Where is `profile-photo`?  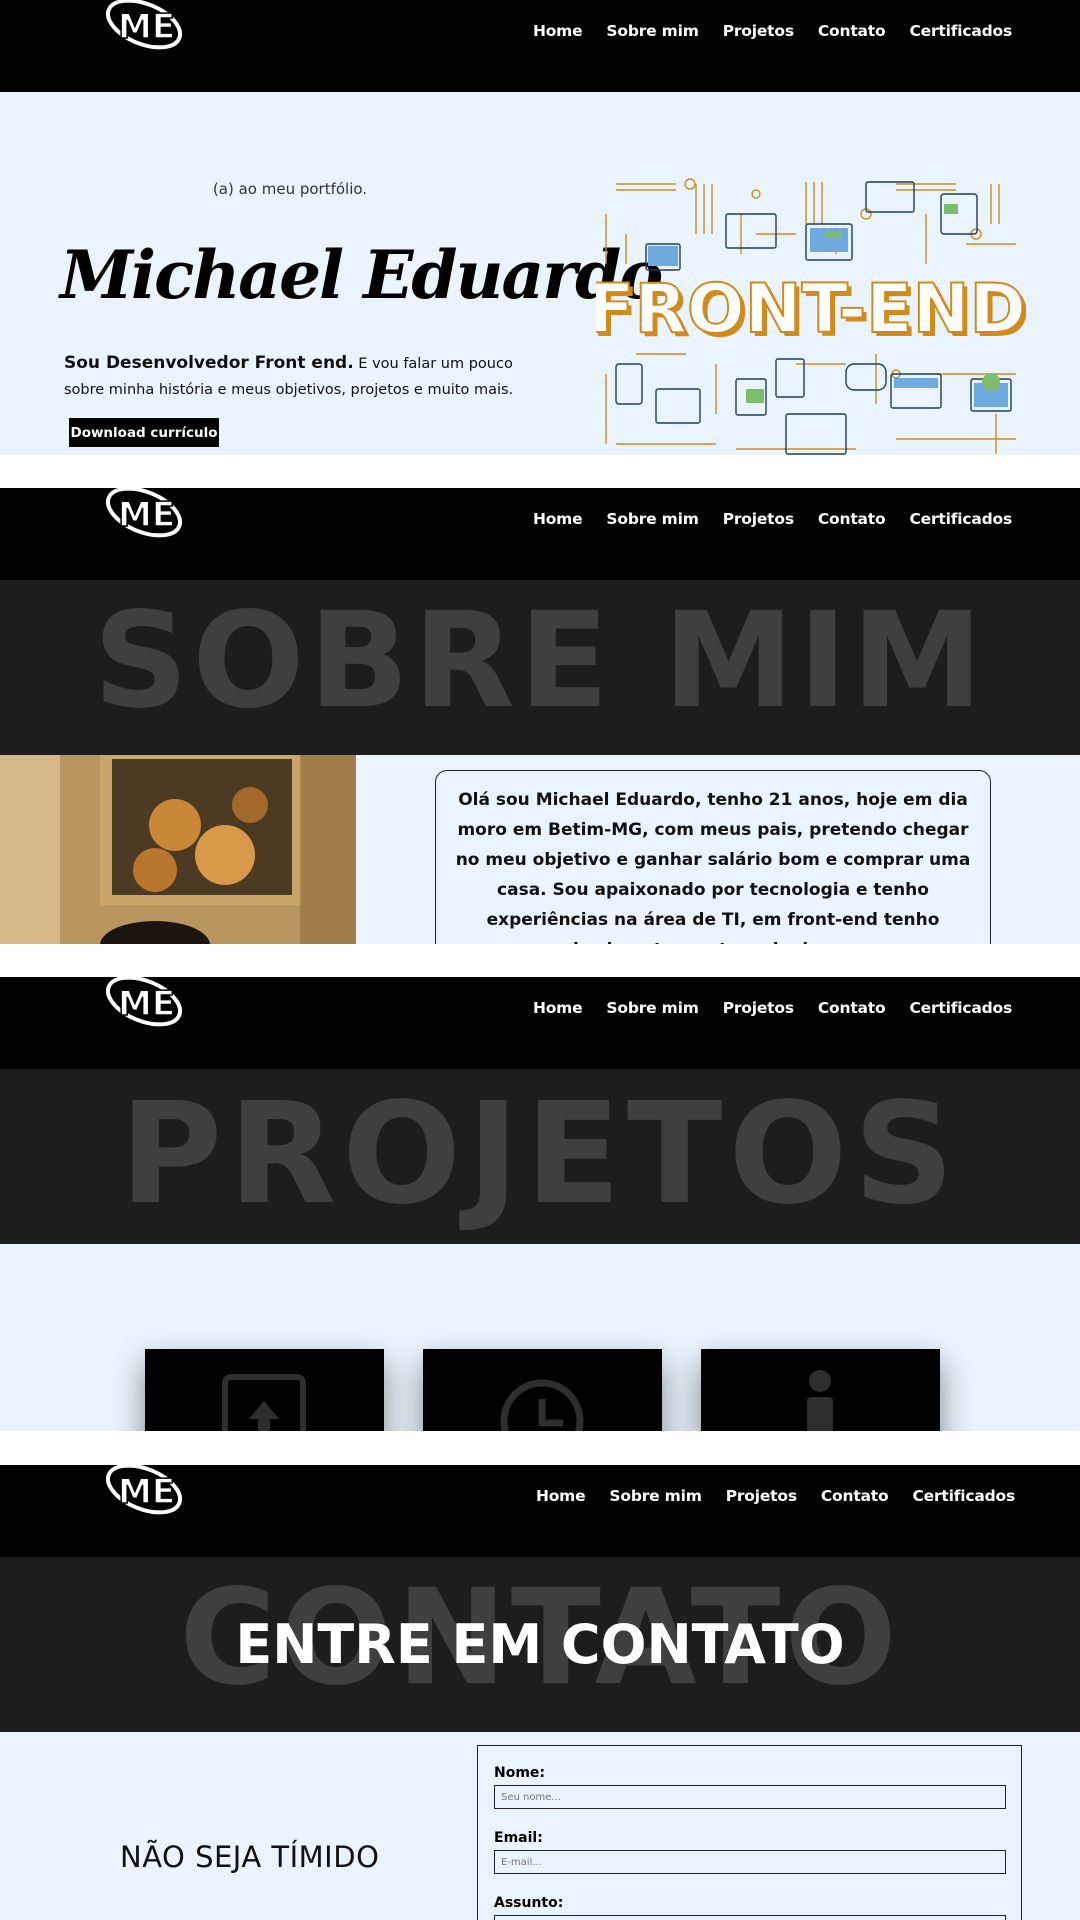 profile-photo is located at coordinates (178, 849).